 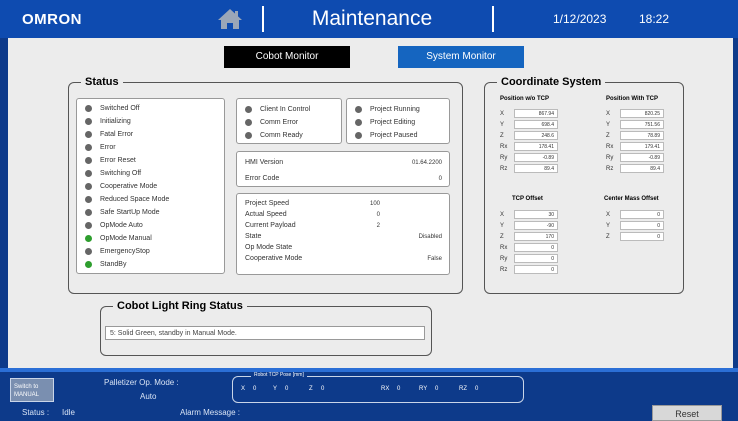 What do you see at coordinates (529, 225) in the screenshot?
I see `coord-row: Y -90` at bounding box center [529, 225].